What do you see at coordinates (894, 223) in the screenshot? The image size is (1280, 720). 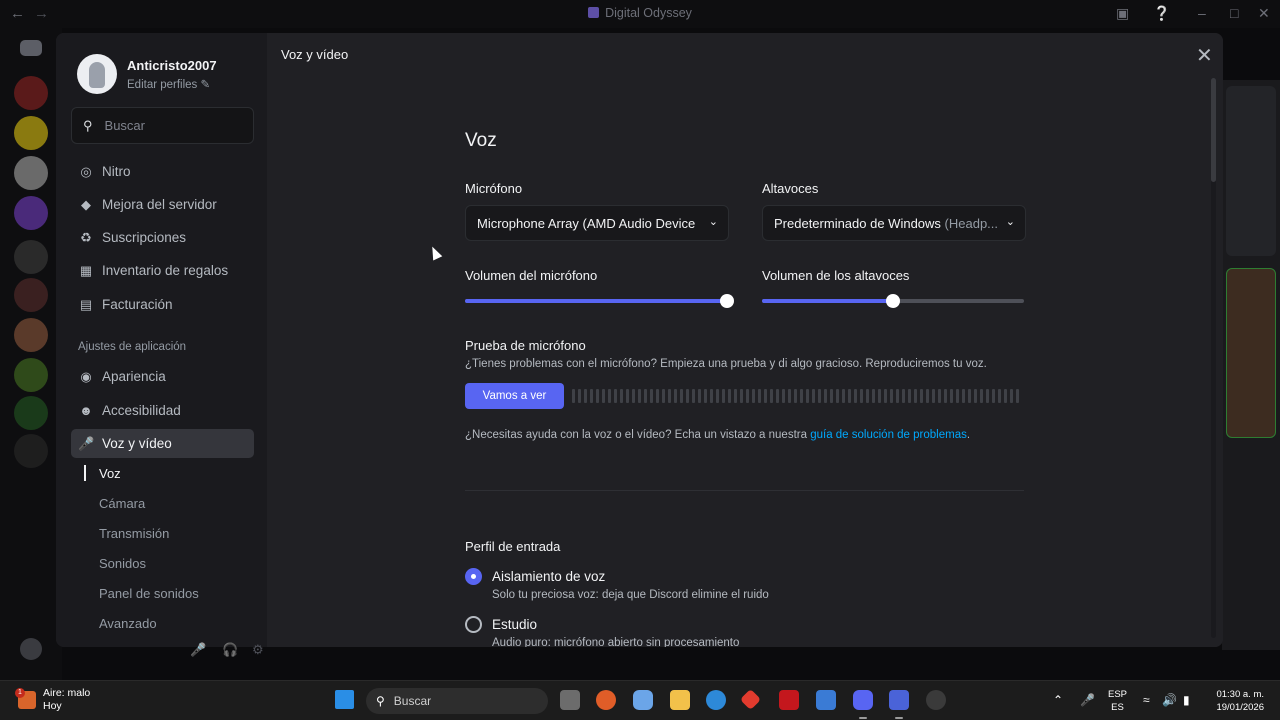 I see `speakers-select: Predeterminado de Windows (Headp... ⌄` at bounding box center [894, 223].